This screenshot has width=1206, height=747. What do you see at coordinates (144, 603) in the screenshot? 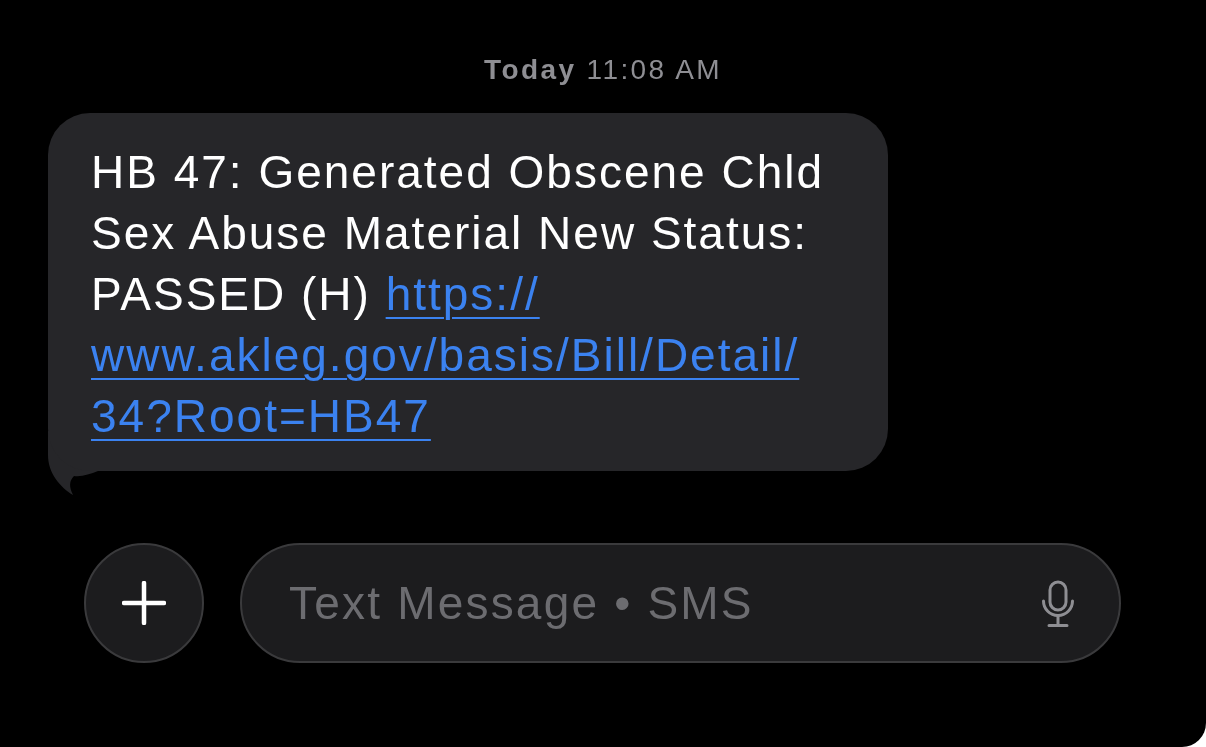
I see `plus-icon` at bounding box center [144, 603].